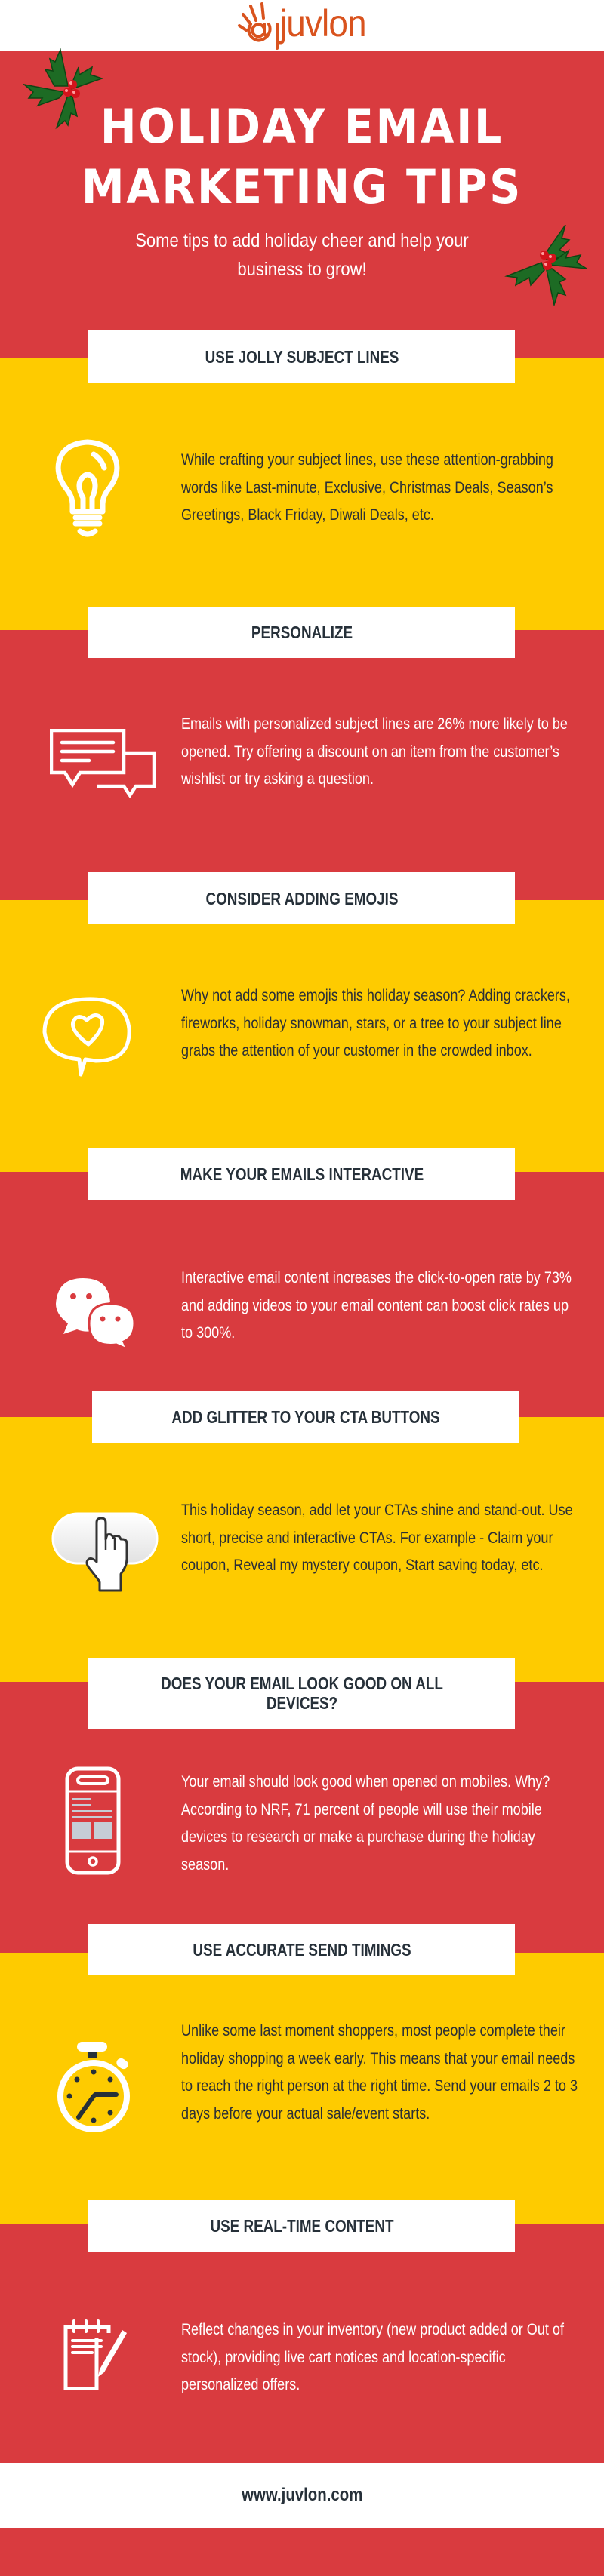 This screenshot has height=2576, width=604. Describe the element at coordinates (105, 1552) in the screenshot. I see `cta-button-cursor-icon` at that location.